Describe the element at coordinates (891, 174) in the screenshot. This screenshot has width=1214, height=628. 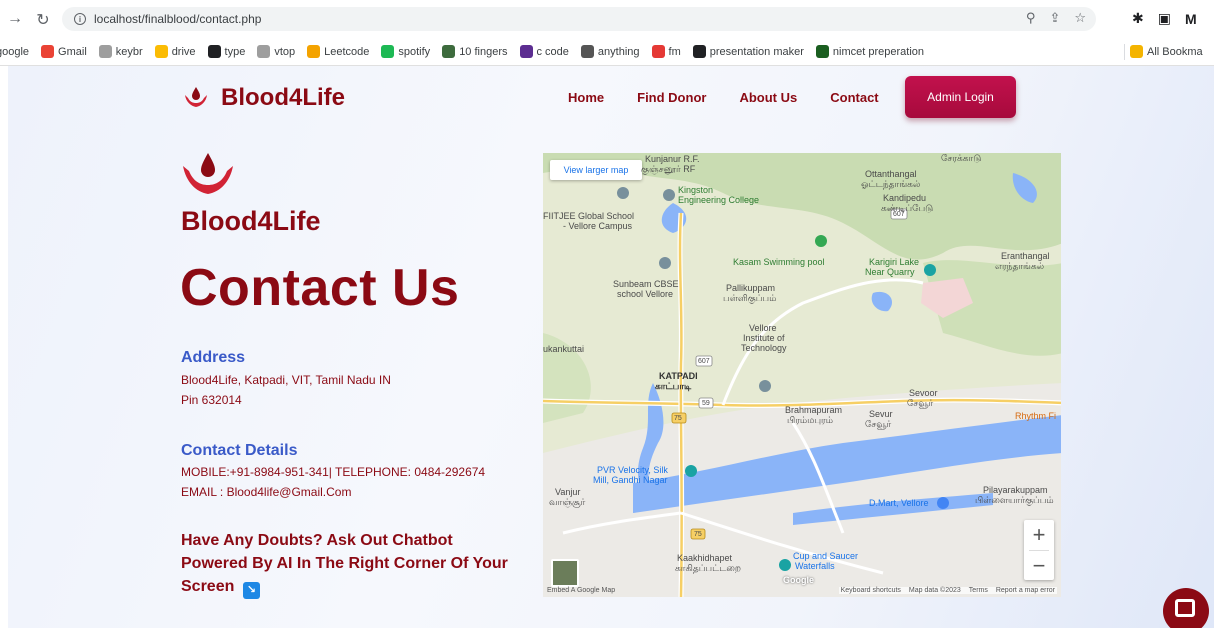
I see `map-label: Ottanthangal` at that location.